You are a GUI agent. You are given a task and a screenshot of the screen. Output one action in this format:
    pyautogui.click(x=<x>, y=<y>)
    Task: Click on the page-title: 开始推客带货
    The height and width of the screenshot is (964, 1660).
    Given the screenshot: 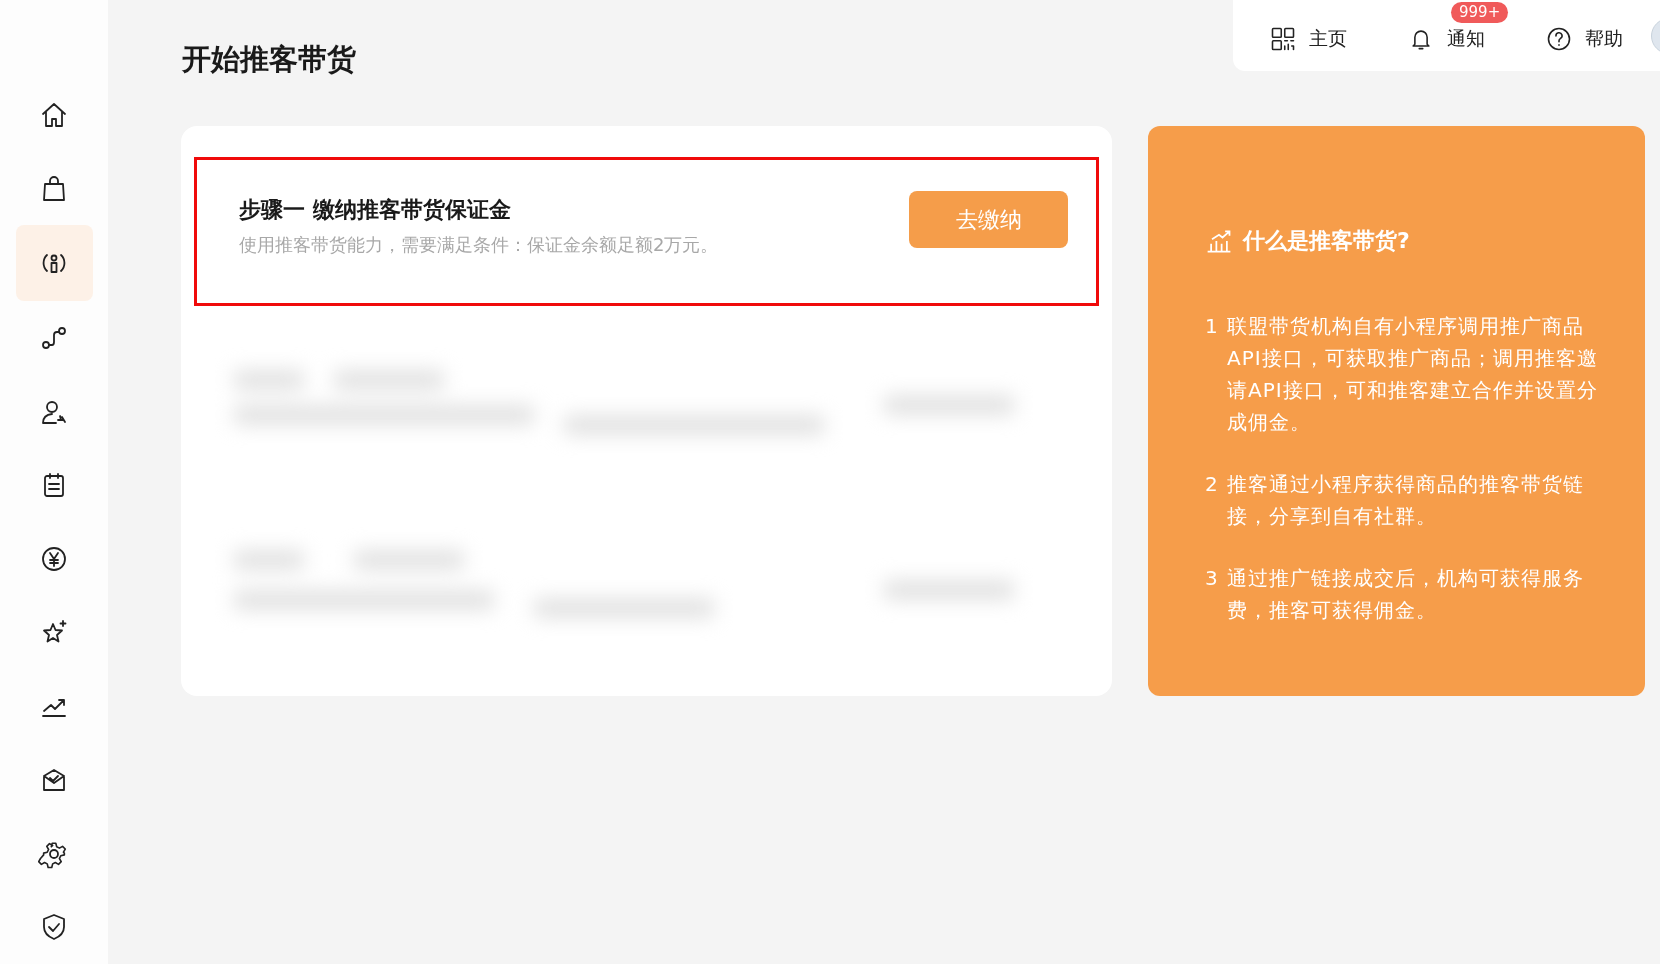 What is the action you would take?
    pyautogui.click(x=269, y=59)
    